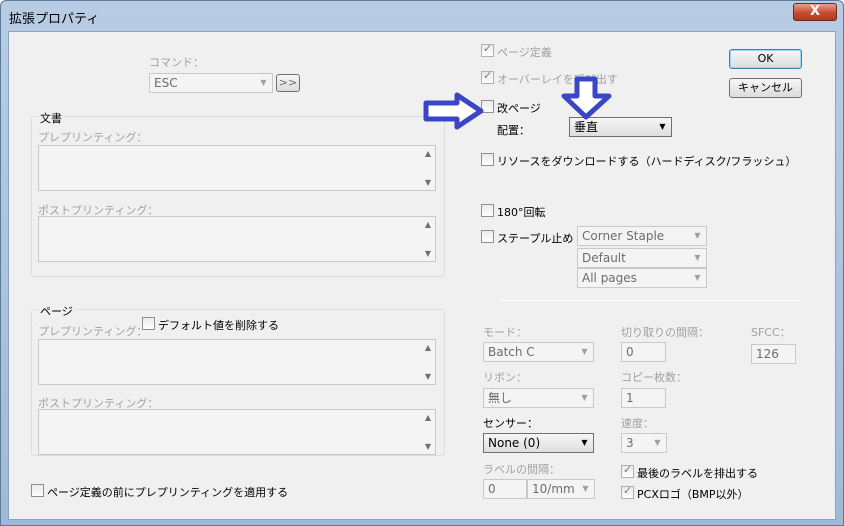  I want to click on arrow-down-icon, so click(586, 98).